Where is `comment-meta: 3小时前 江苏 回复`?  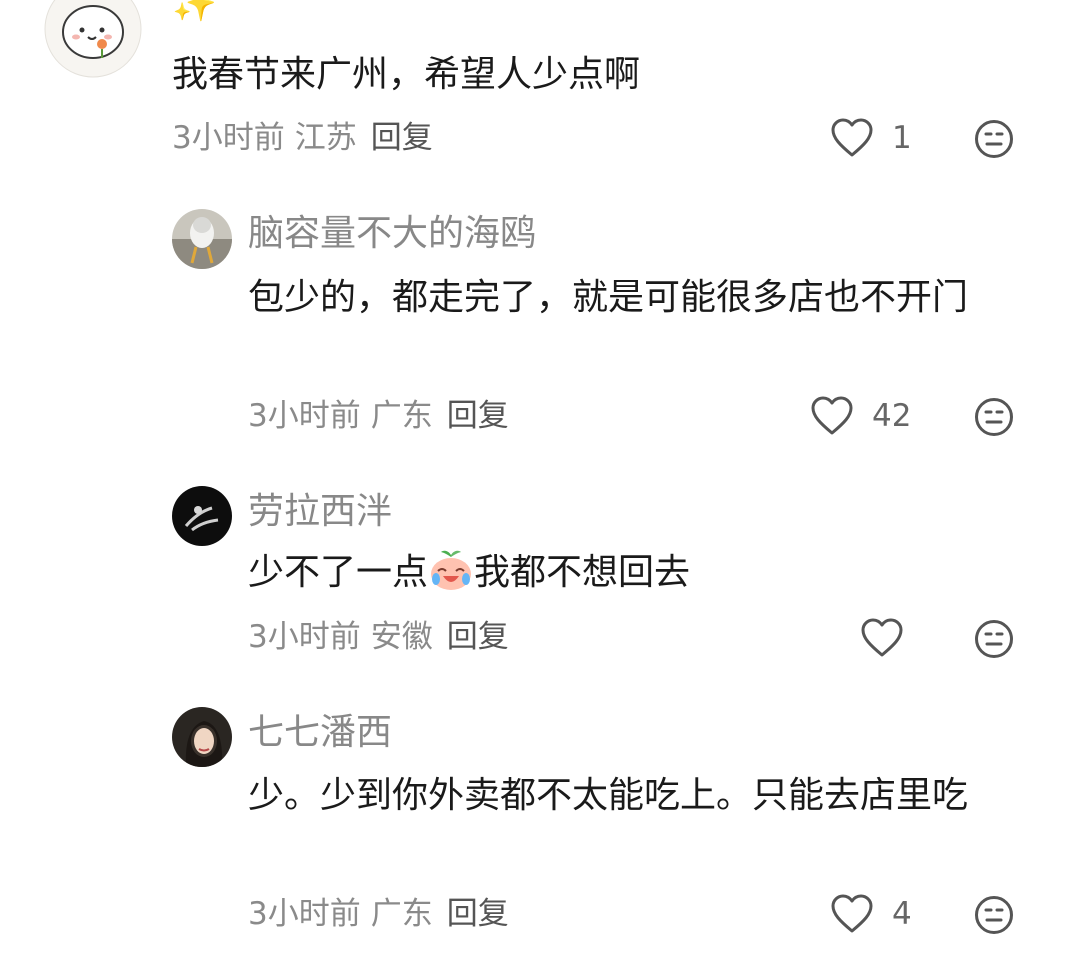 comment-meta: 3小时前 江苏 回复 is located at coordinates (302, 138).